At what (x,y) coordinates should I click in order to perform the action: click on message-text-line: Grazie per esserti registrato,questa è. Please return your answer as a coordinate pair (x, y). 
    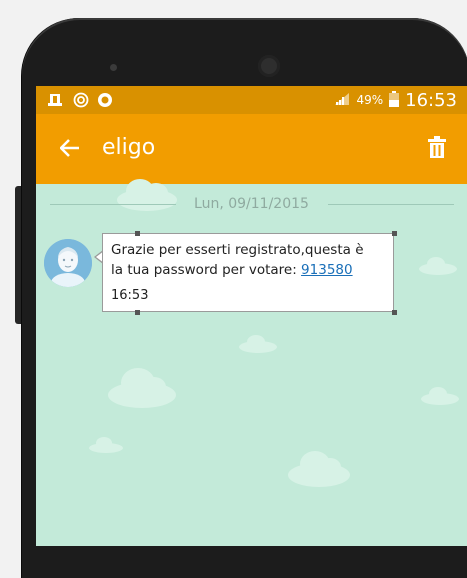
    Looking at the image, I should click on (237, 250).